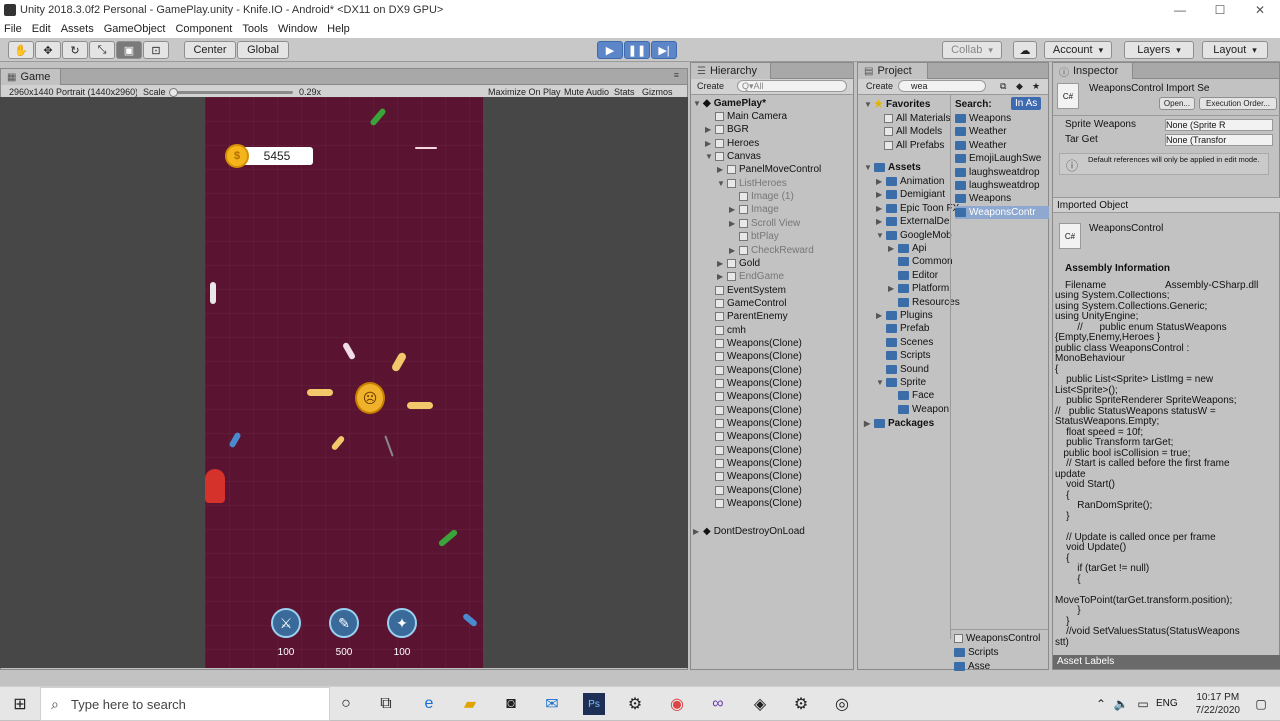 The image size is (1280, 721). Describe the element at coordinates (1036, 86) in the screenshot. I see `star-icon: ★` at that location.